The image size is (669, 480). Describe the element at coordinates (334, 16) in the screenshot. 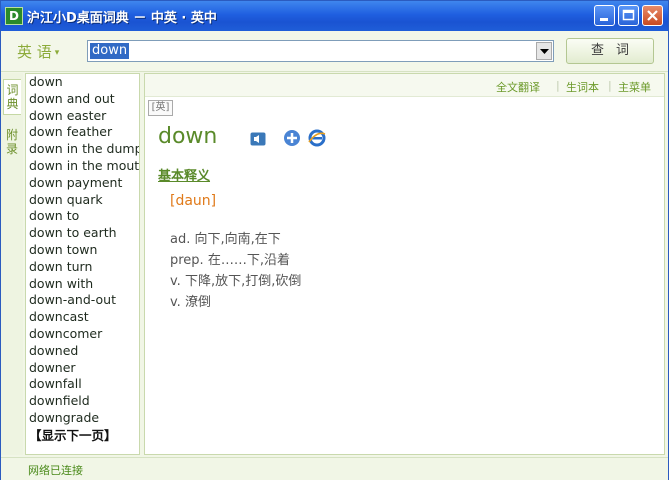

I see `title-bar: D 沪江小D桌面词典 － 中英 · 英中` at that location.